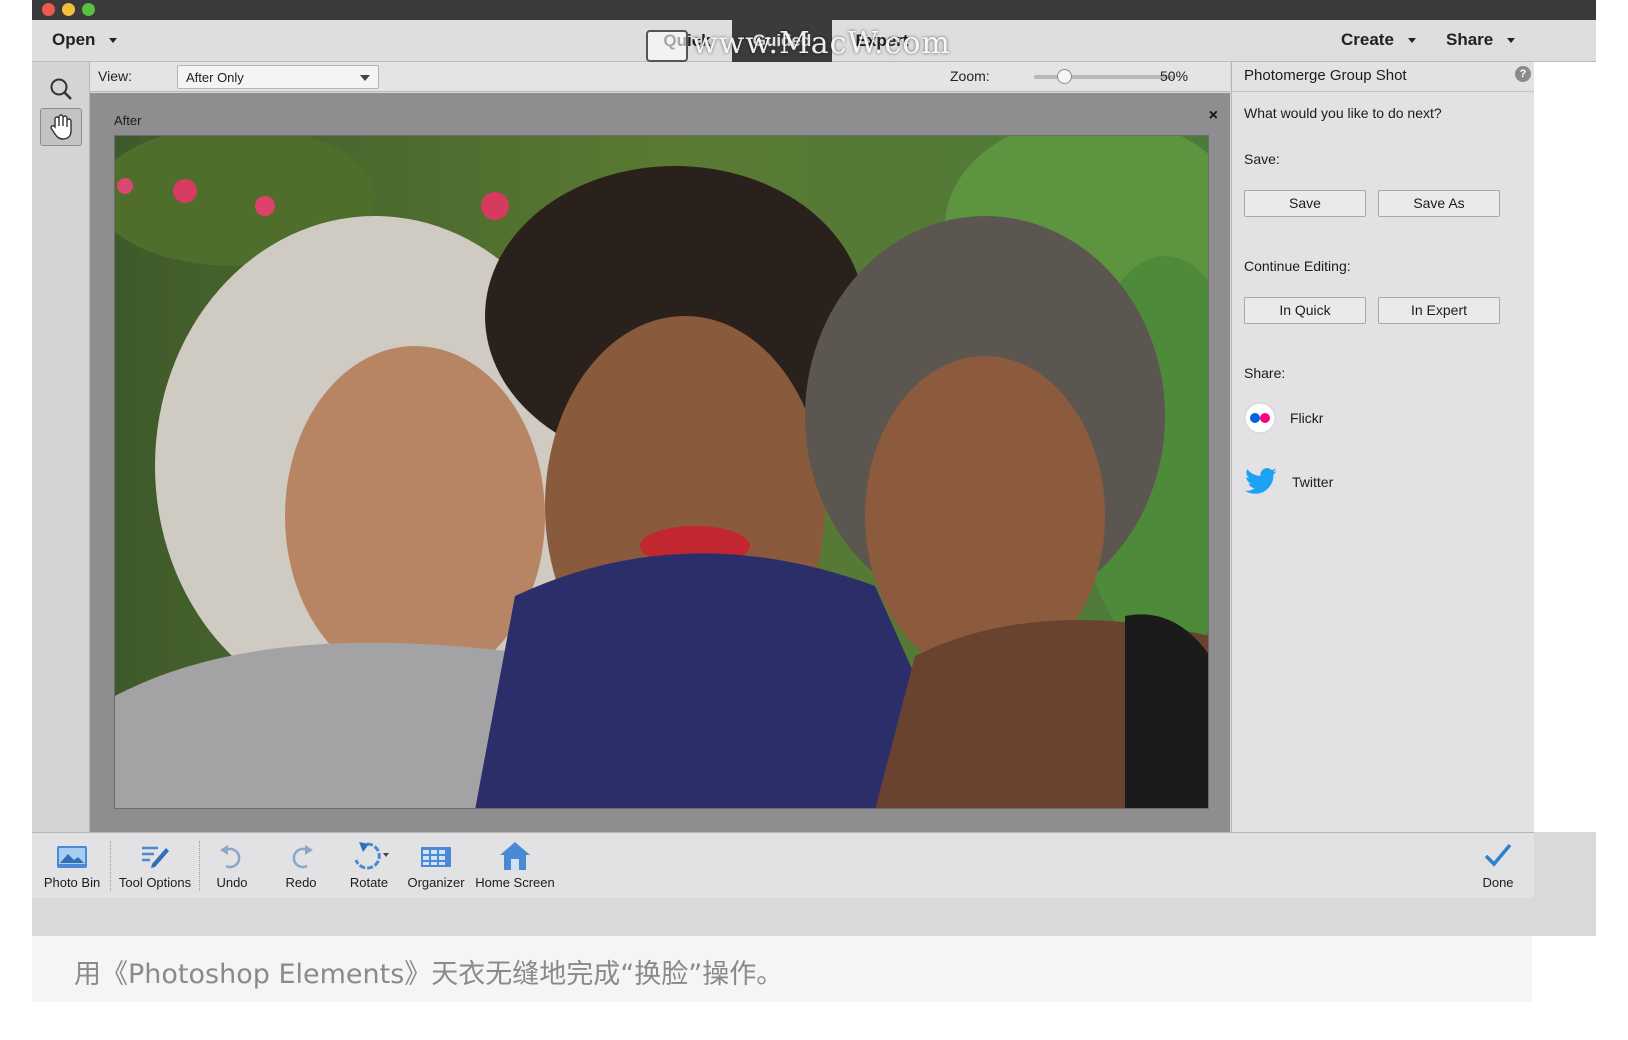  What do you see at coordinates (230, 857) in the screenshot?
I see `undo-icon` at bounding box center [230, 857].